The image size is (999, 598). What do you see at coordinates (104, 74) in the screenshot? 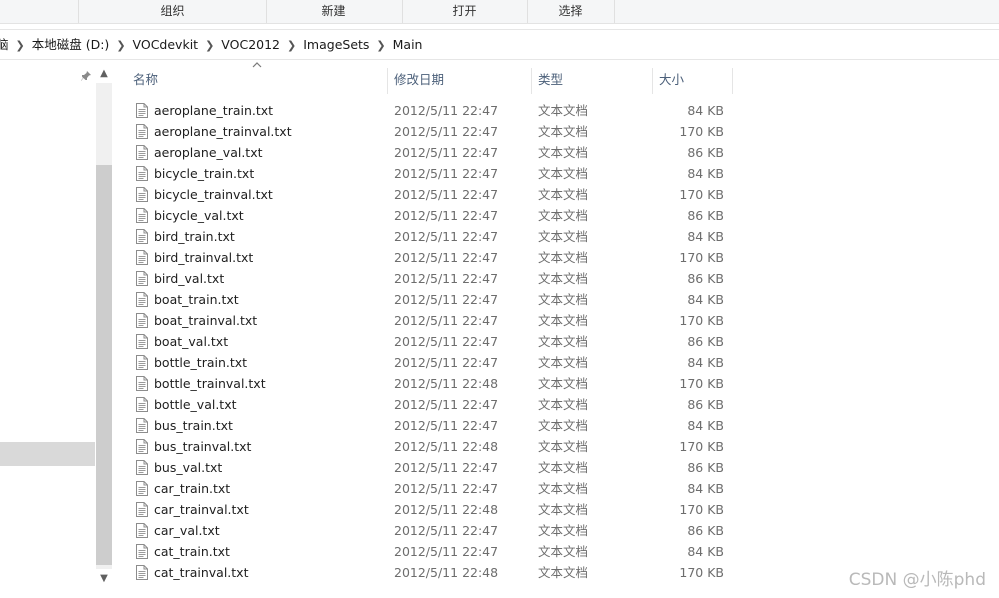
I see `scroll-up-icon: ▲` at bounding box center [104, 74].